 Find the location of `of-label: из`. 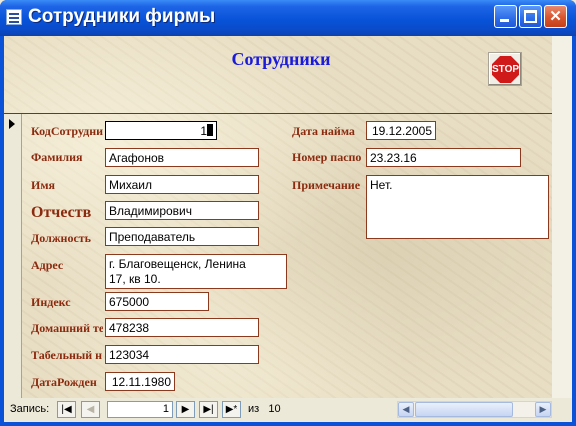

of-label: из is located at coordinates (254, 409).